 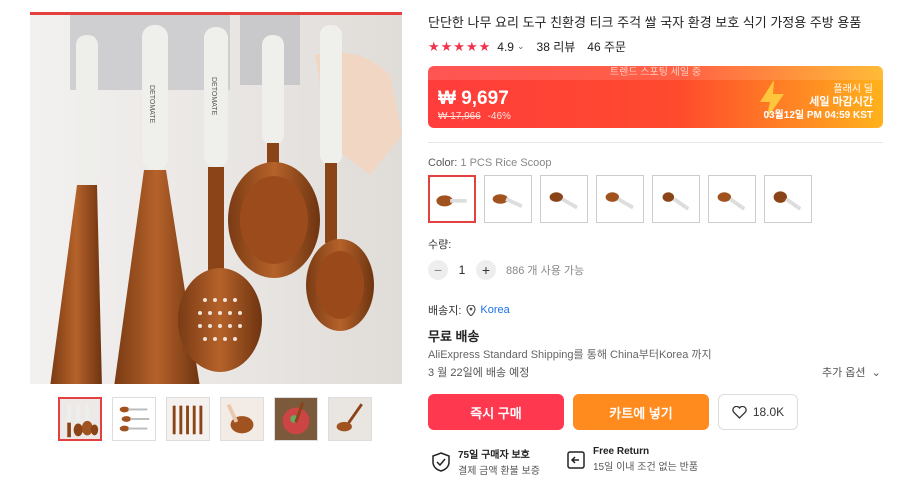 What do you see at coordinates (494, 310) in the screenshot?
I see `ship-to-country: Korea` at bounding box center [494, 310].